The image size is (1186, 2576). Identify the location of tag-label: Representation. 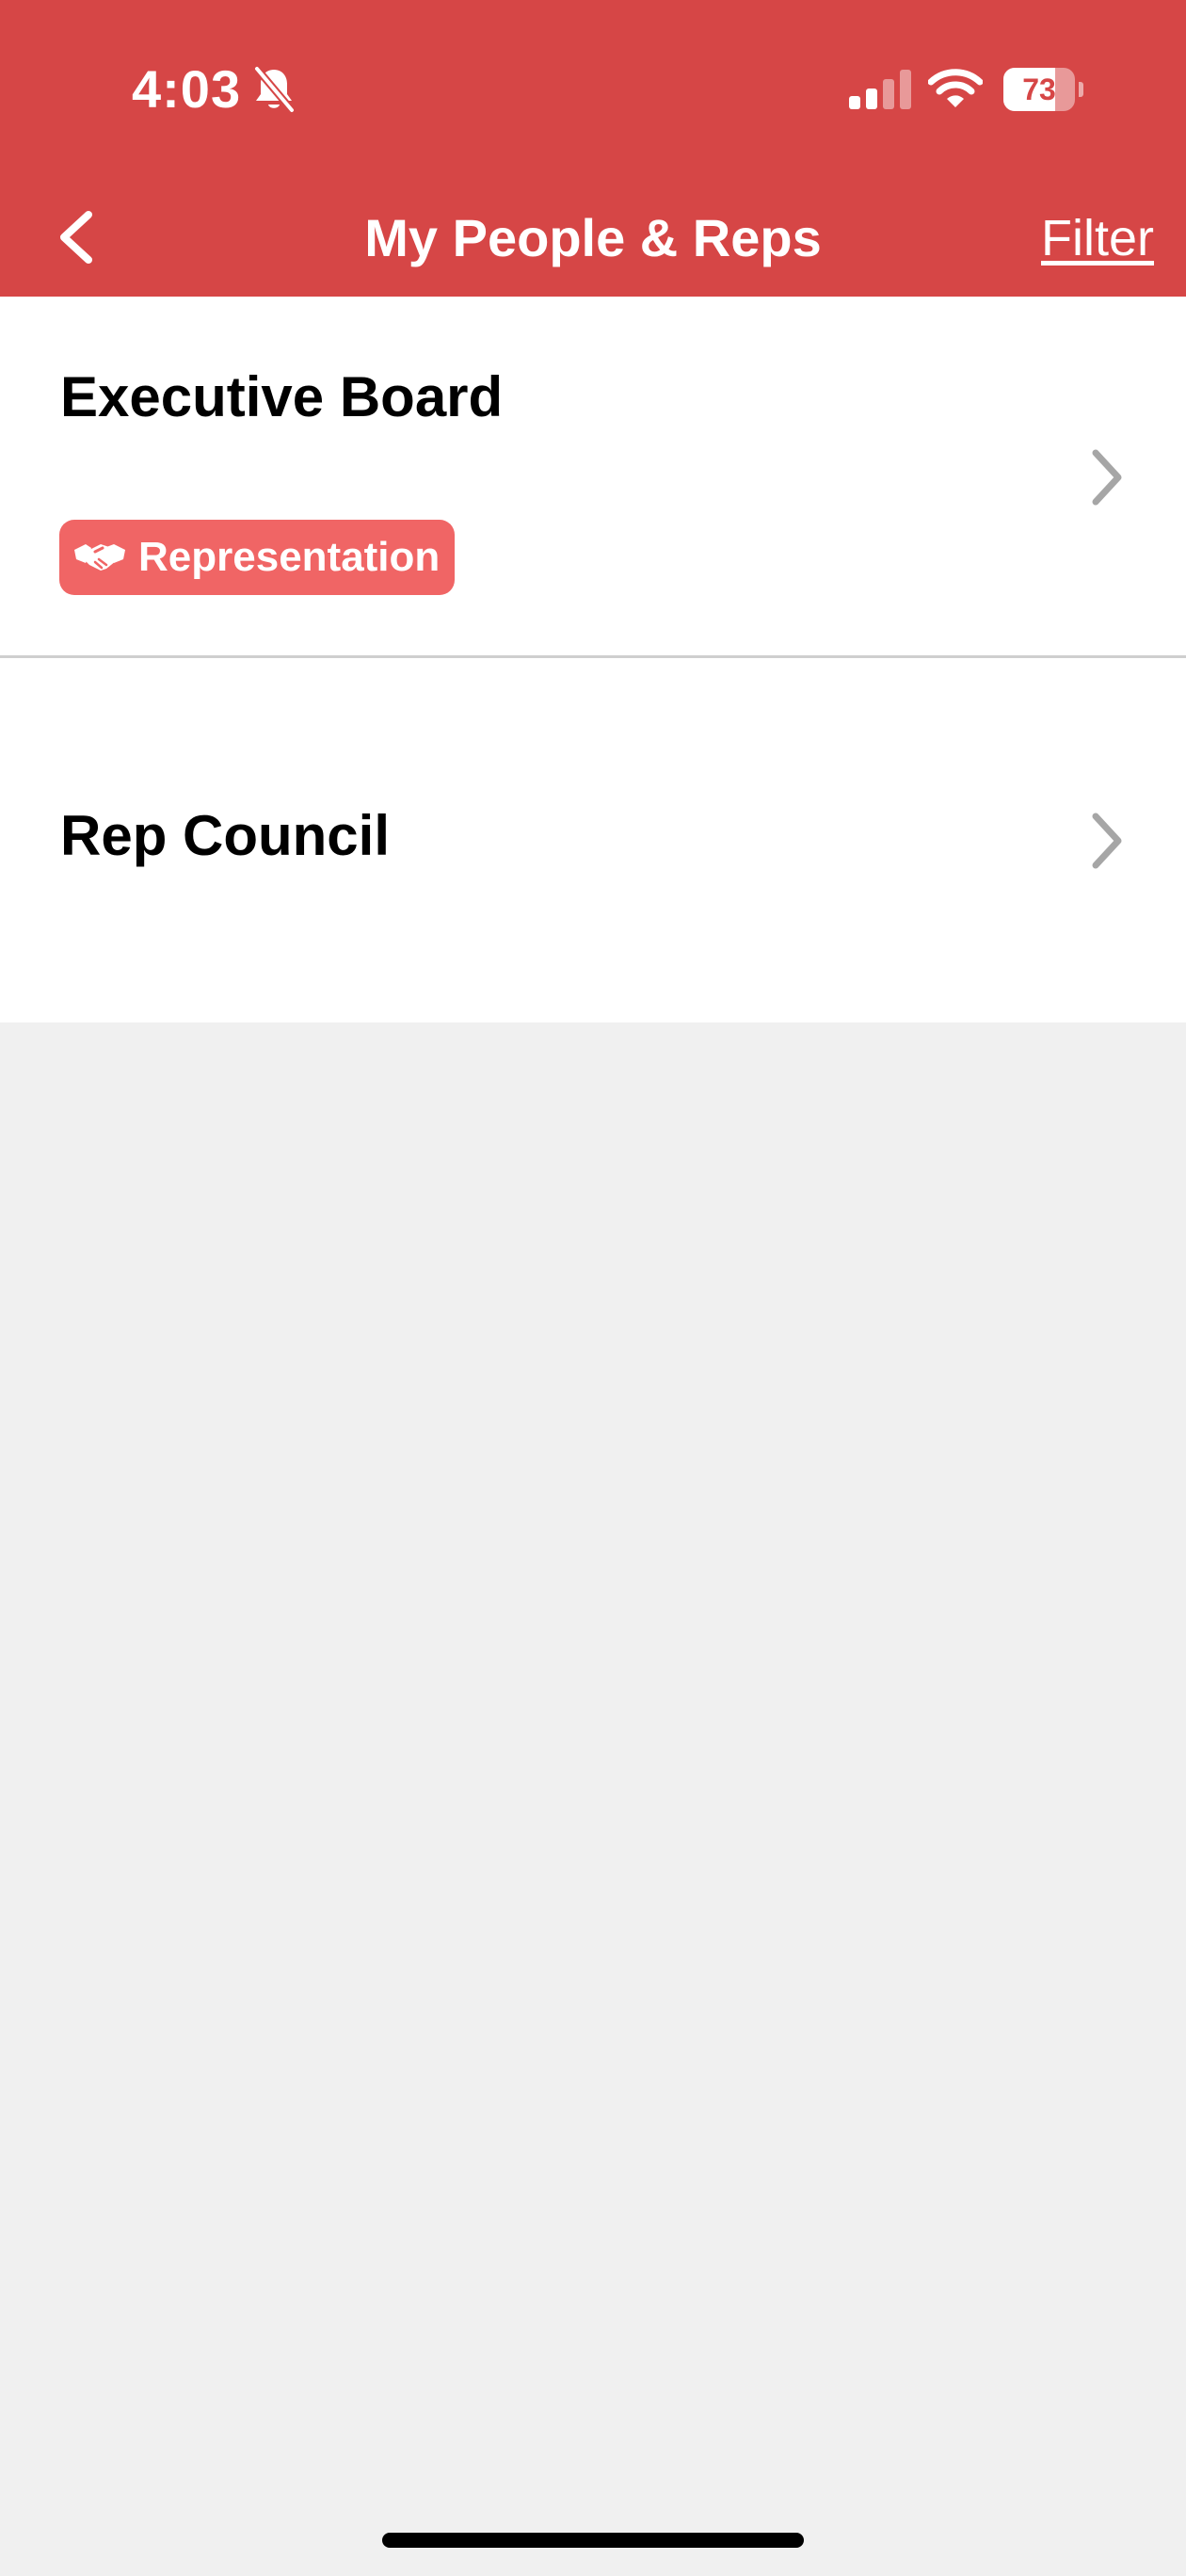
(289, 557).